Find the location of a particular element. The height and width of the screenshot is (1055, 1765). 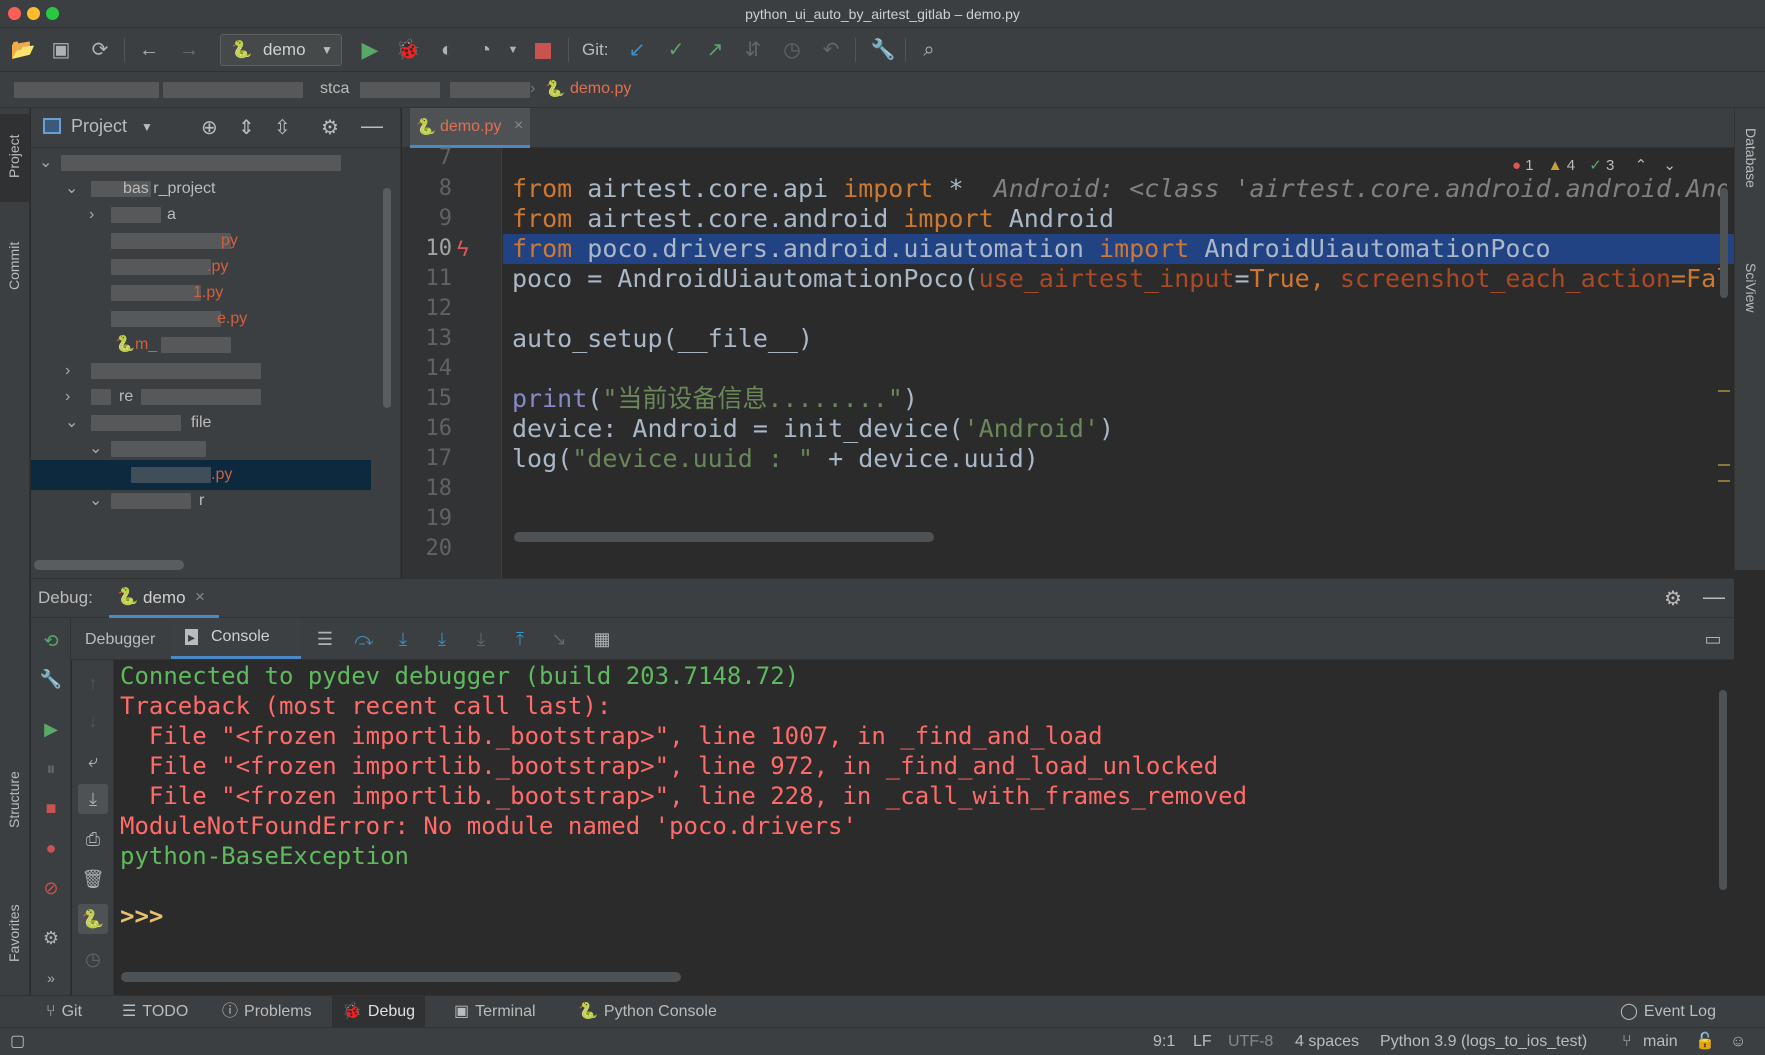

soft-wrap-icon: ⤶ is located at coordinates (93, 761).